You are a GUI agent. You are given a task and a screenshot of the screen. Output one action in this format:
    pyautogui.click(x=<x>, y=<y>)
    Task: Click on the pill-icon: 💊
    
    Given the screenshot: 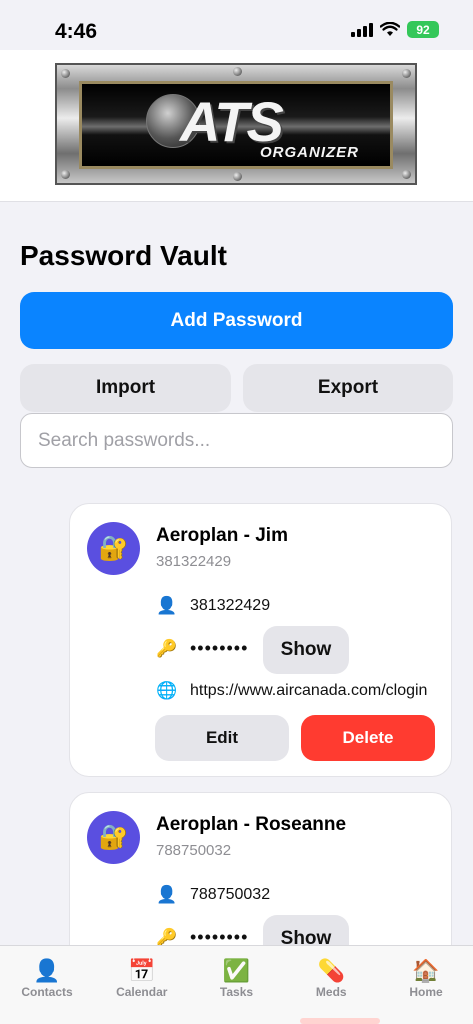 What is the action you would take?
    pyautogui.click(x=331, y=970)
    